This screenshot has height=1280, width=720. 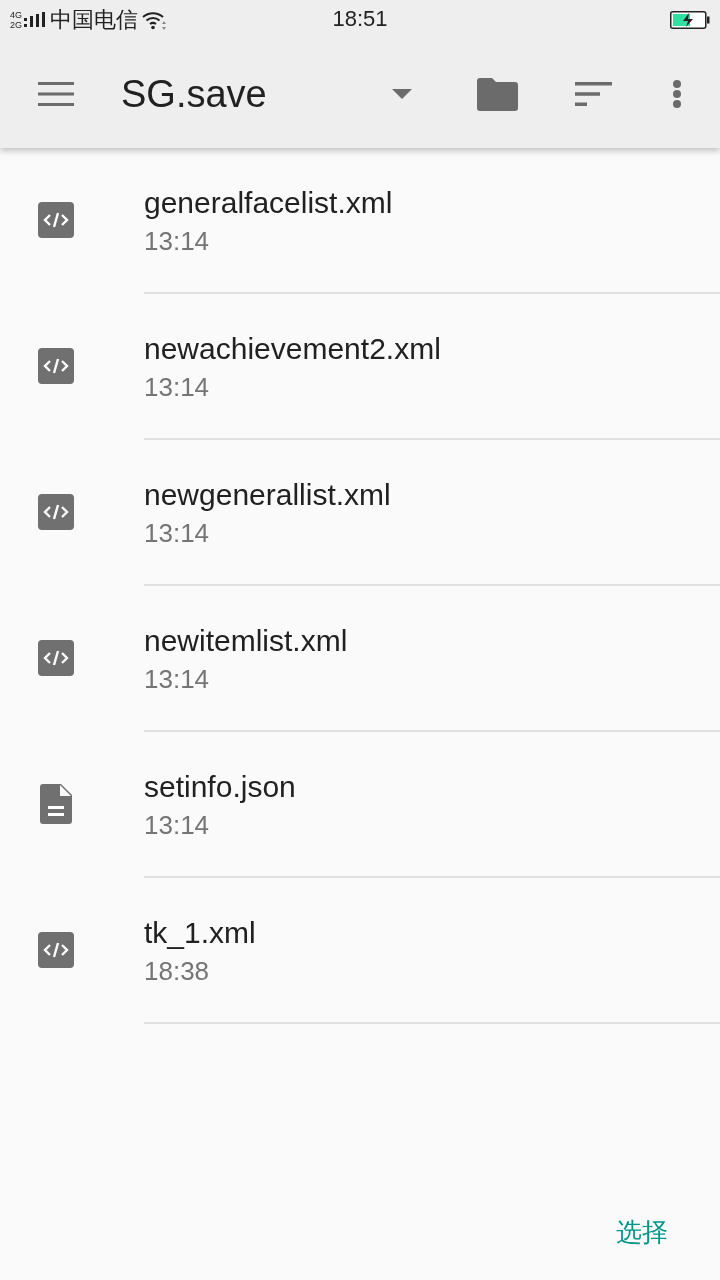 I want to click on file-list-item: newitemlist.xml 13:14, so click(x=360, y=659).